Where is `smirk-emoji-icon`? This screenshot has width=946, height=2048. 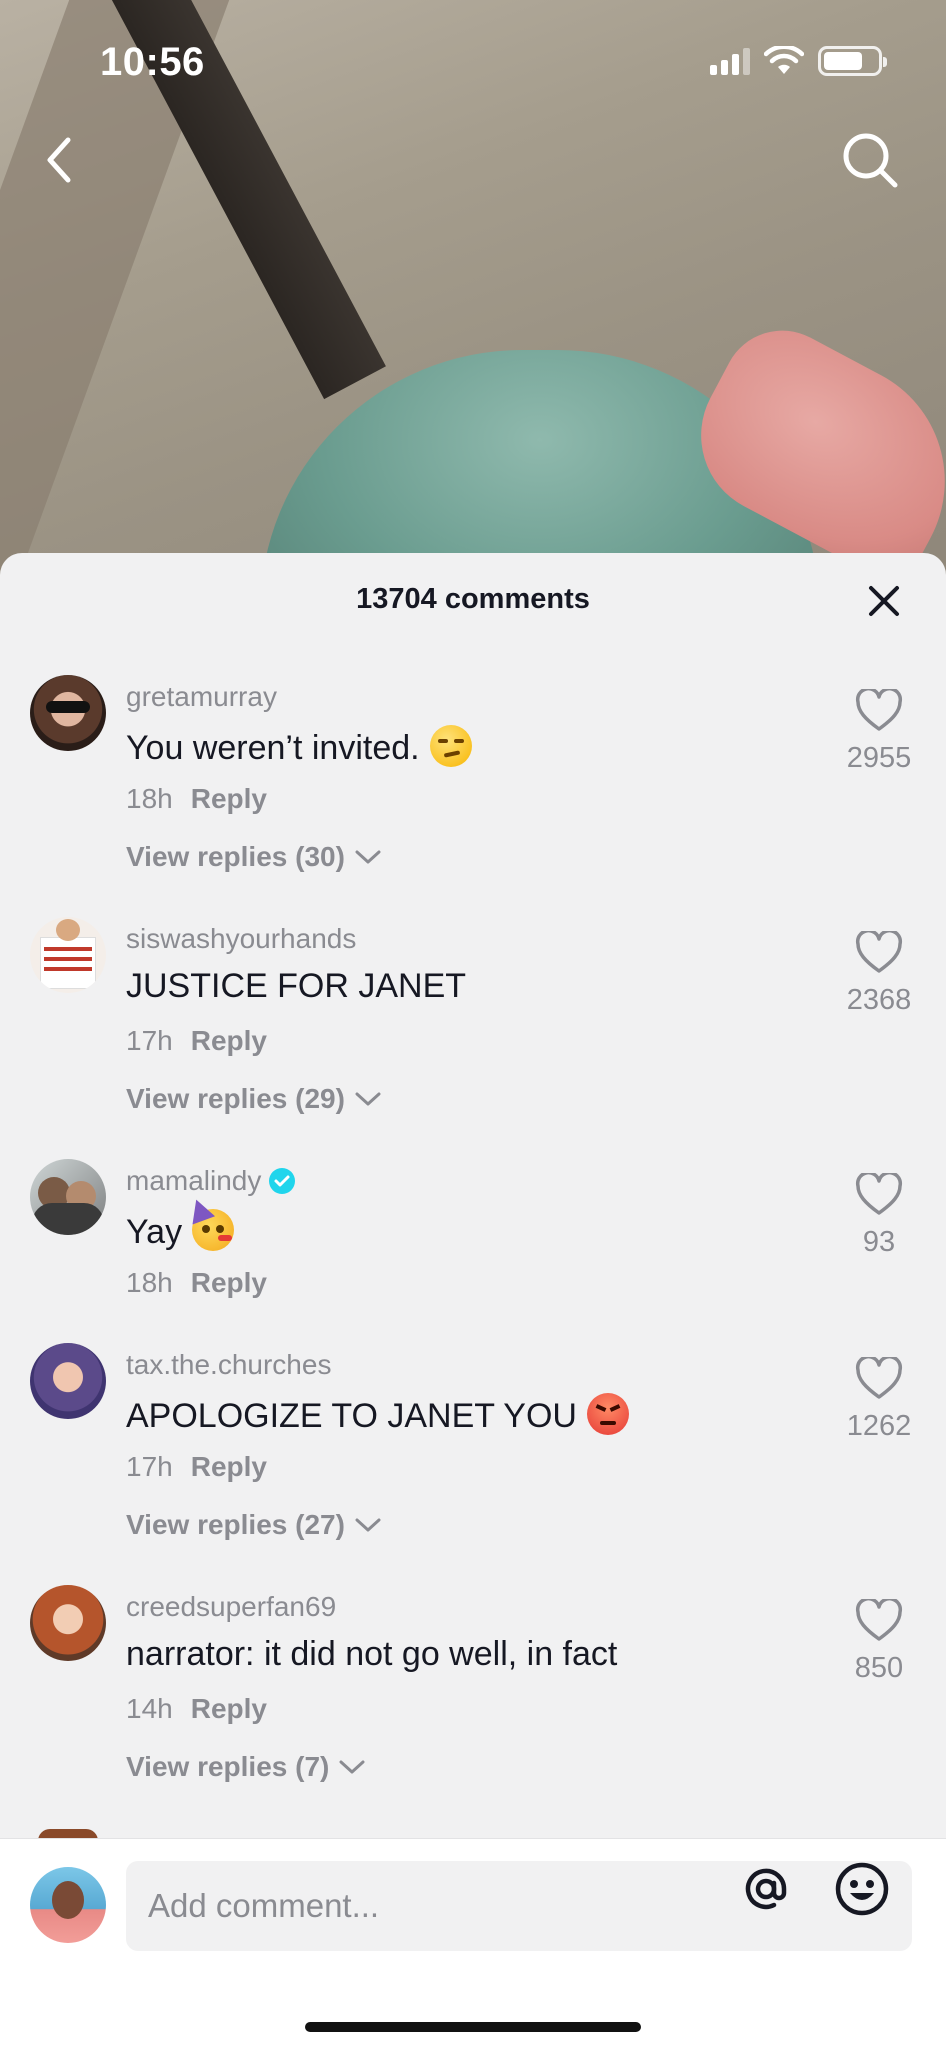
smirk-emoji-icon is located at coordinates (450, 746).